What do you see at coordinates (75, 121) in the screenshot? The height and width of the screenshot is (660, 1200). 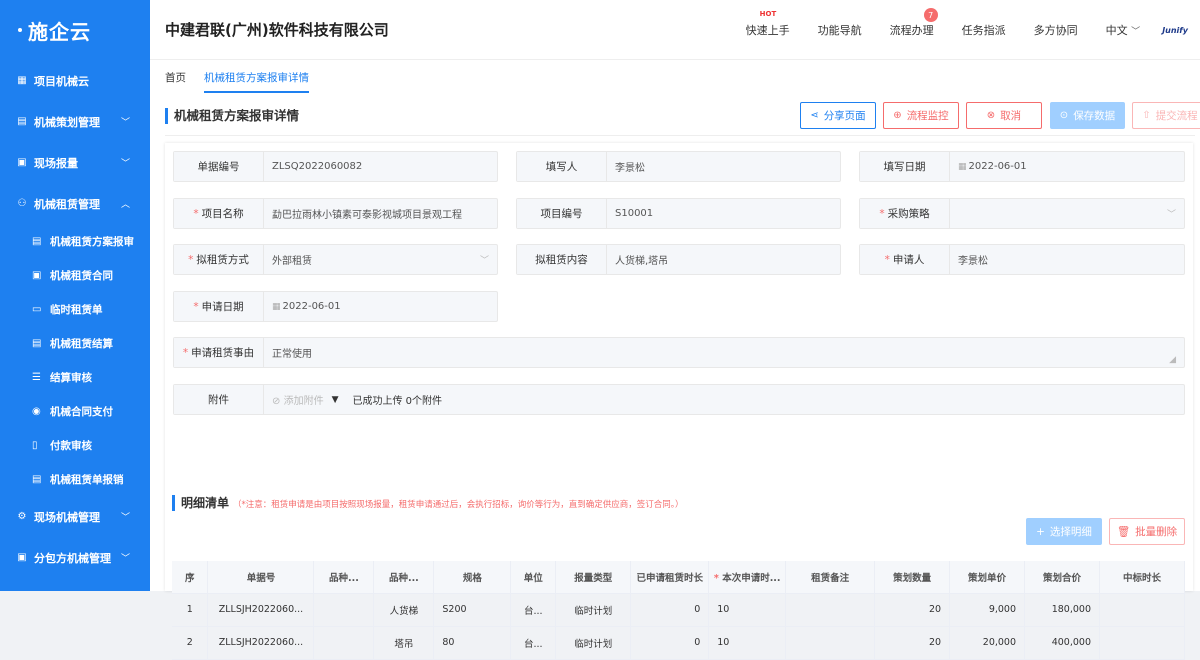 I see `sidebar-item-planning: ▤ 机械策划管理 ﹀` at bounding box center [75, 121].